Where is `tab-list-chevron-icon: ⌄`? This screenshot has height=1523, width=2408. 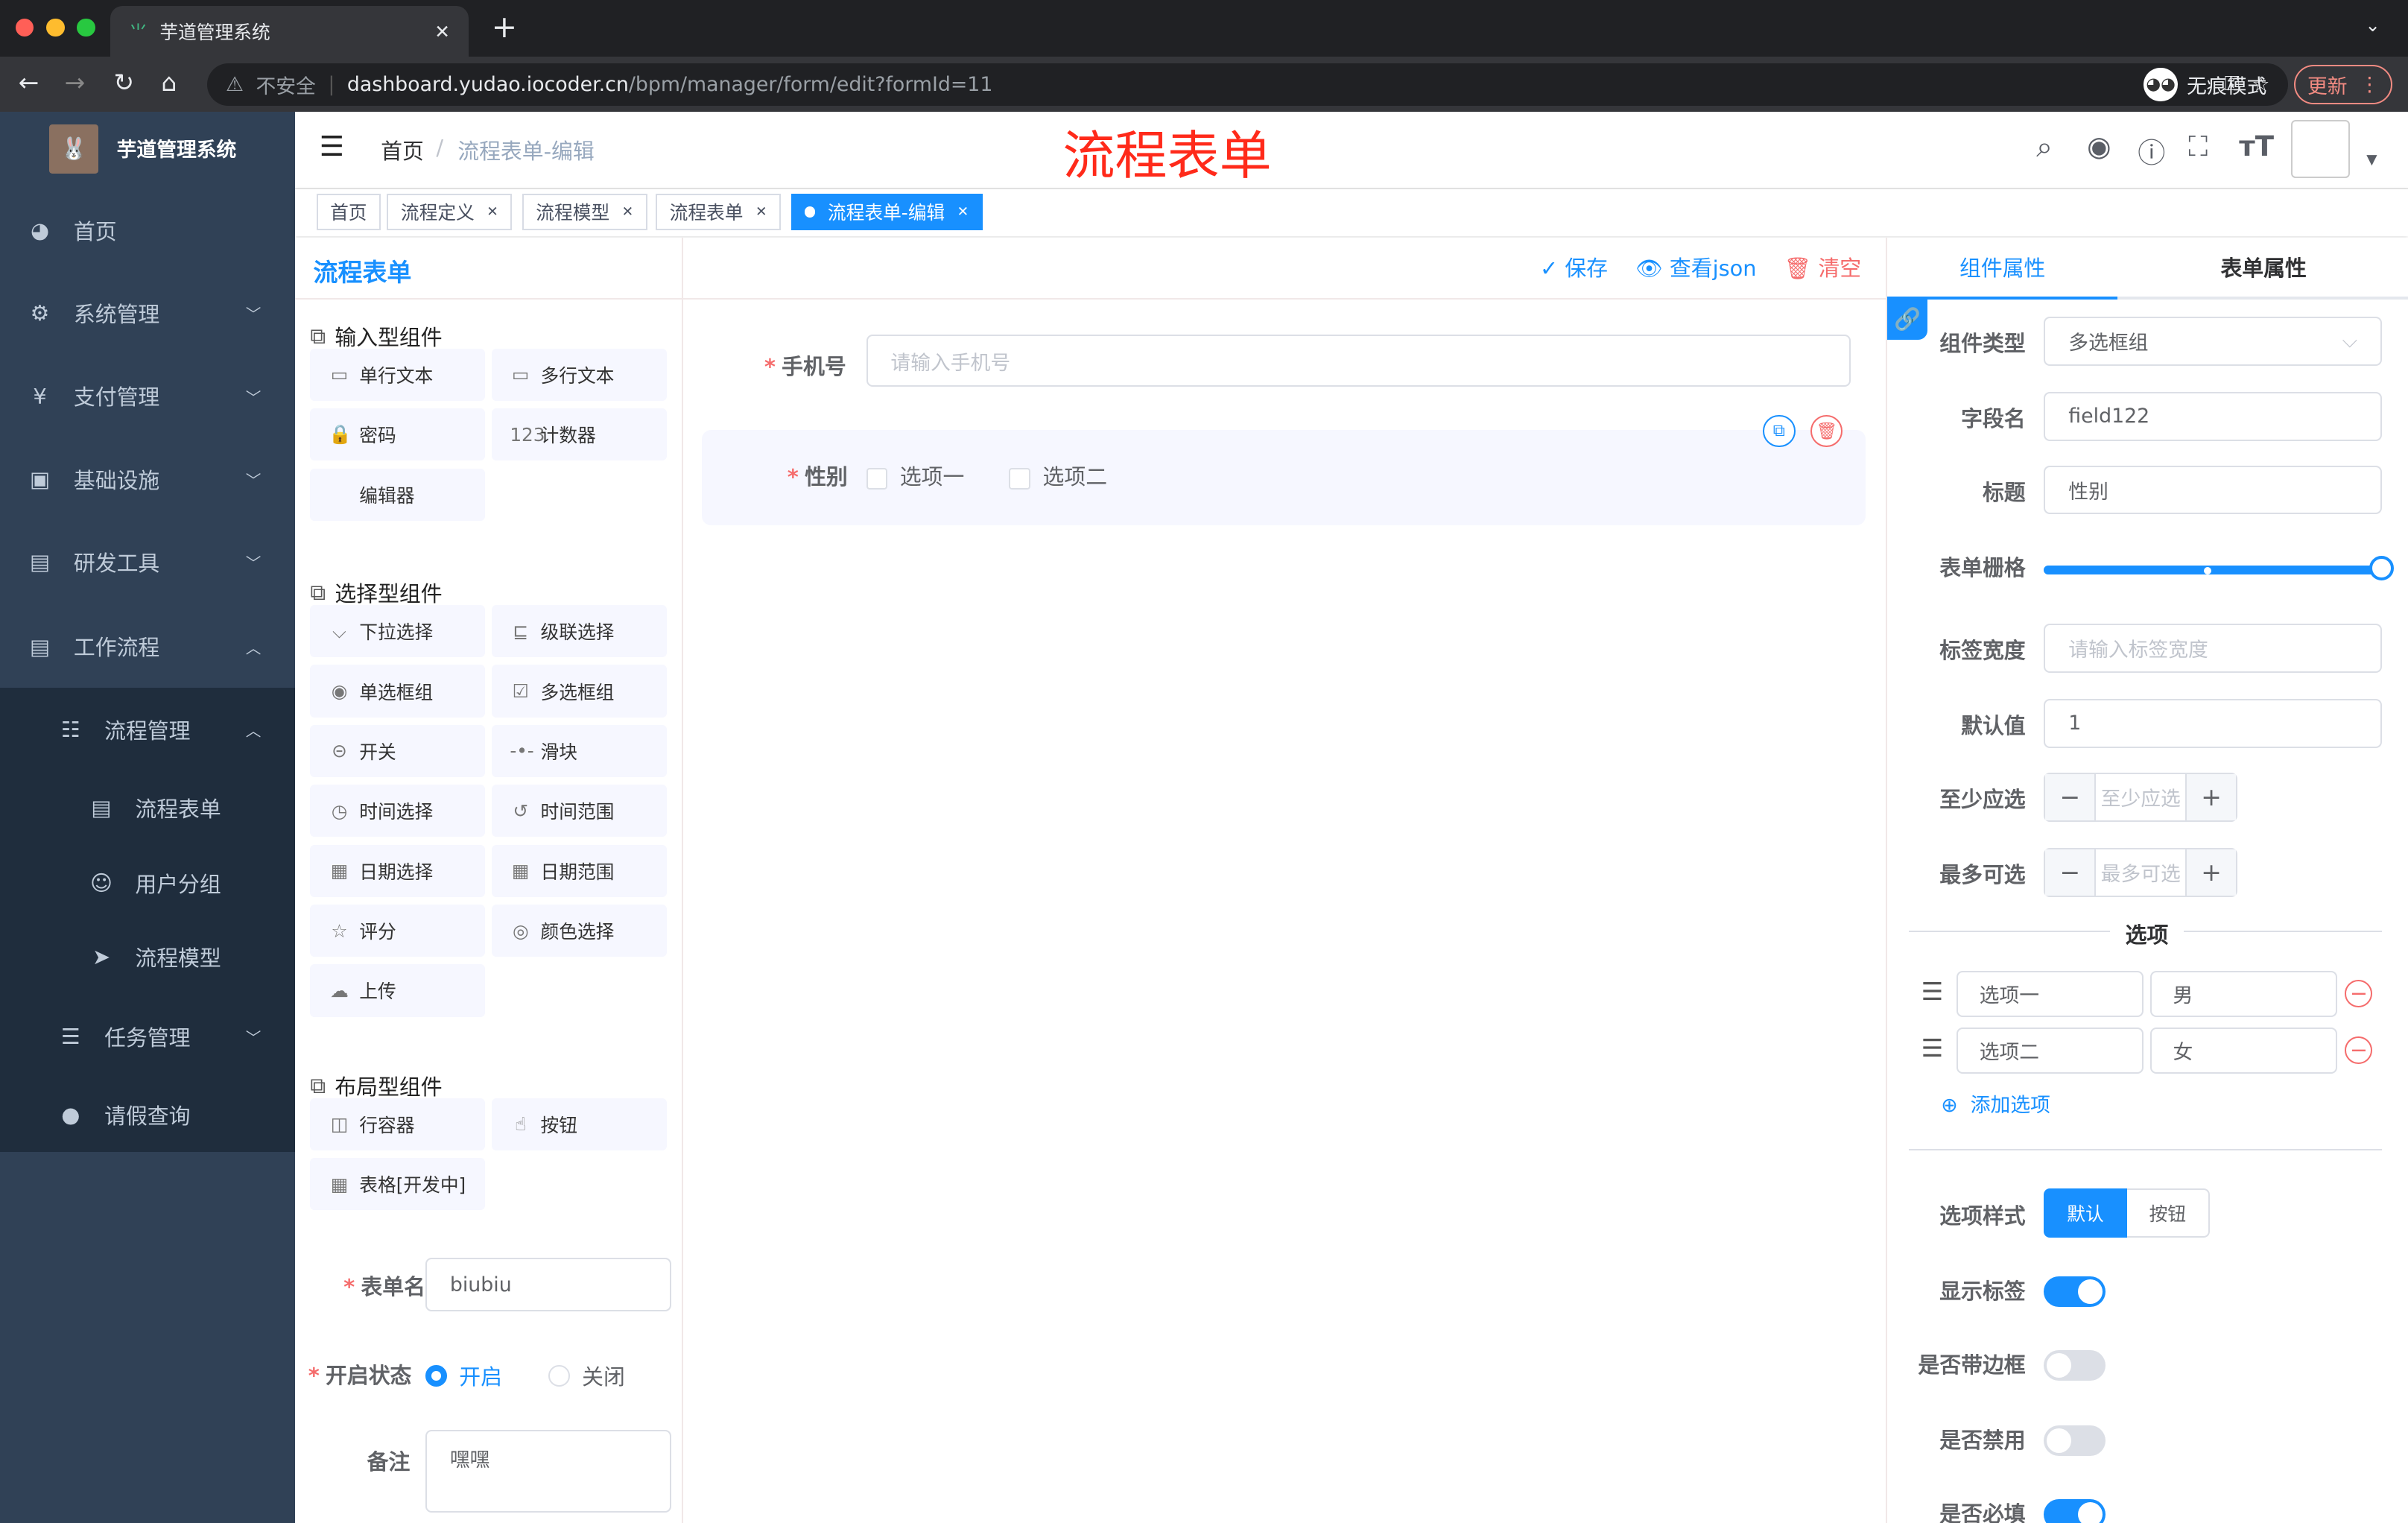
tab-list-chevron-icon: ⌄ is located at coordinates (2372, 25).